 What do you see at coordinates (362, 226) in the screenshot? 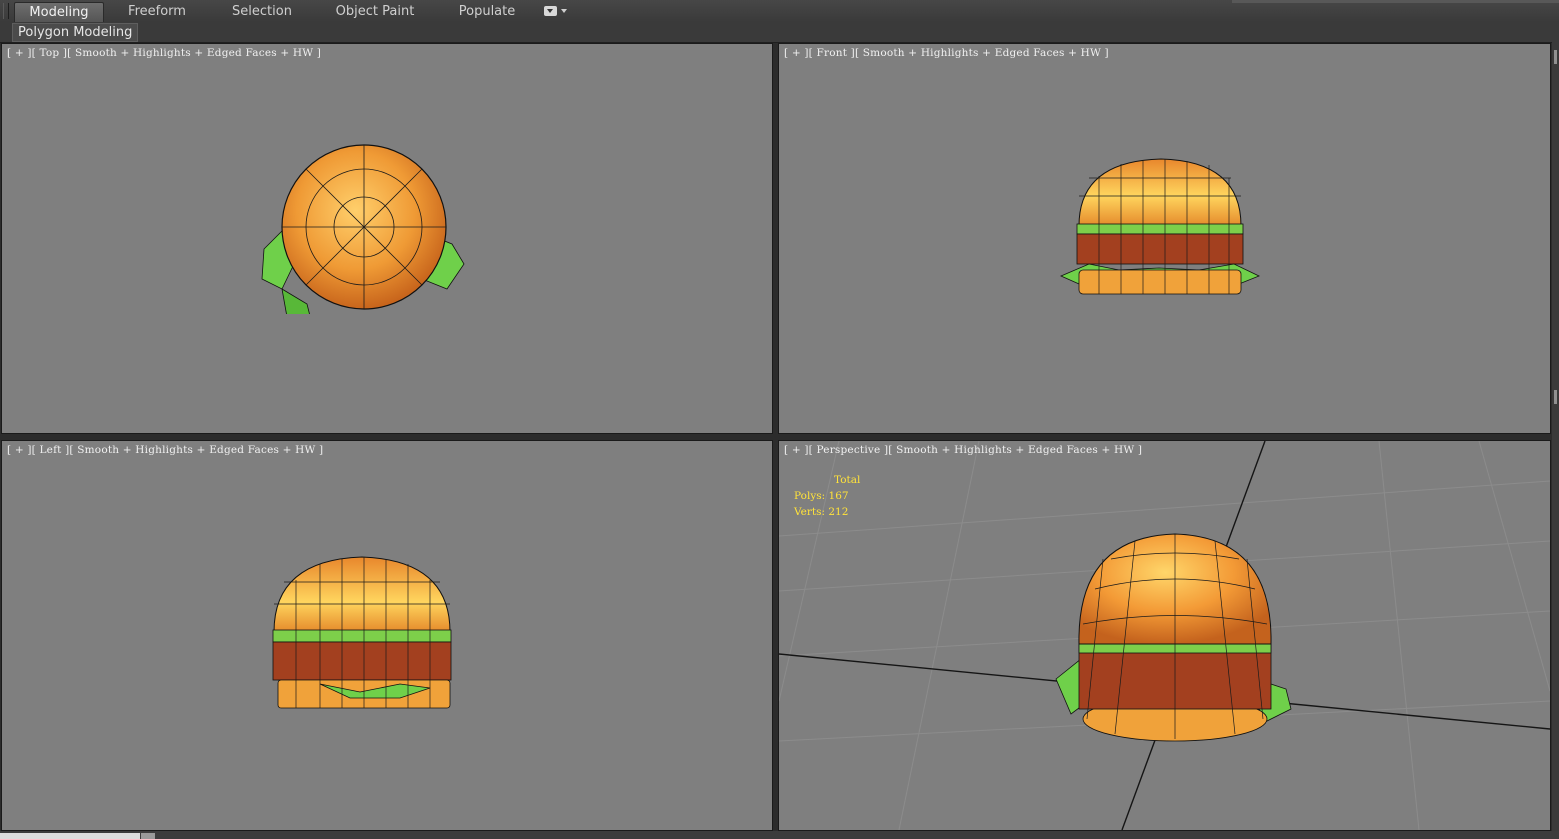
I see `burger-model-top` at bounding box center [362, 226].